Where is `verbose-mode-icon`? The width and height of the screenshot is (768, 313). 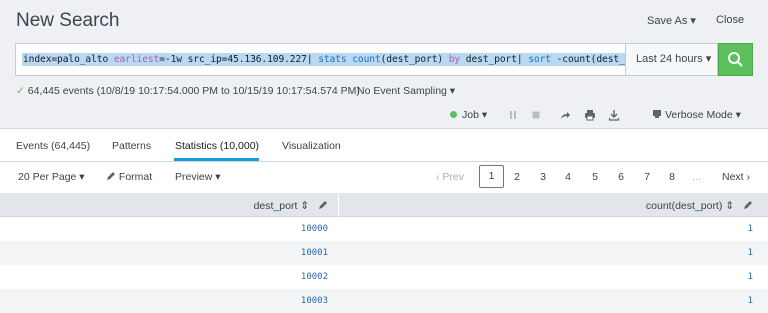 verbose-mode-icon is located at coordinates (657, 114).